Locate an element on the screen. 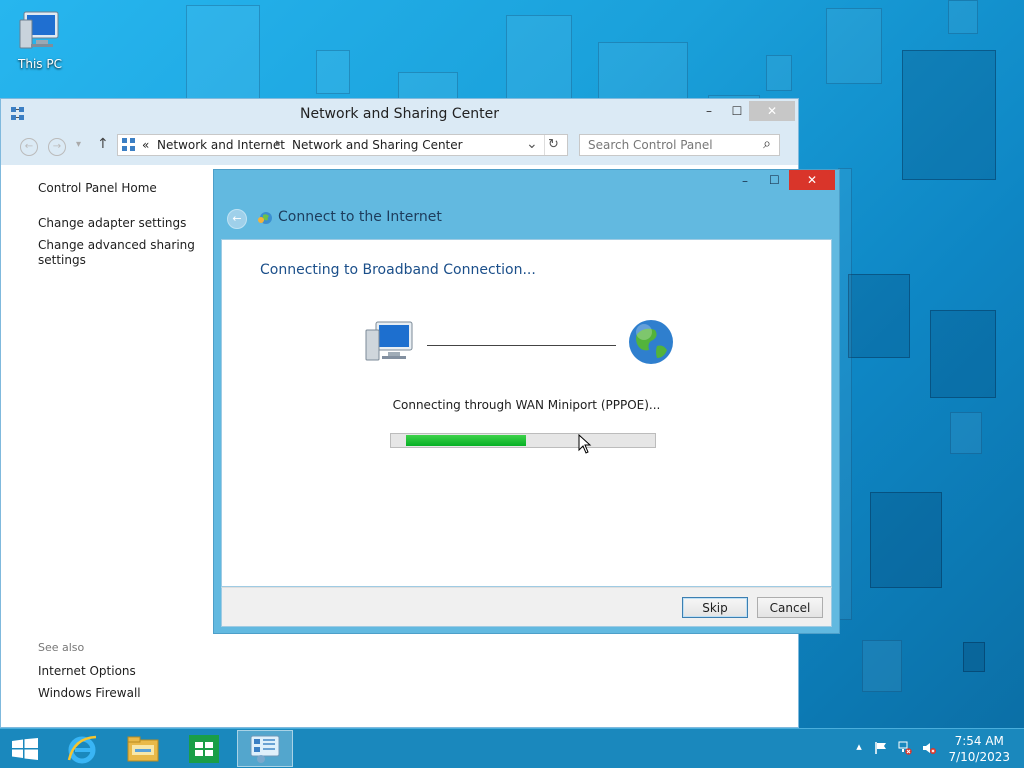 The width and height of the screenshot is (1024, 768). clock-time: 7:54 AM is located at coordinates (979, 741).